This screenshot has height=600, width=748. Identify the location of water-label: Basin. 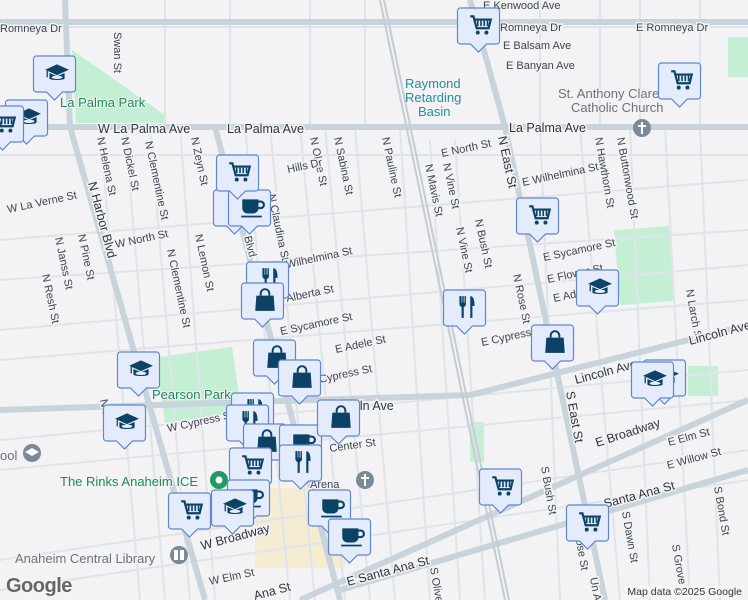
(434, 111).